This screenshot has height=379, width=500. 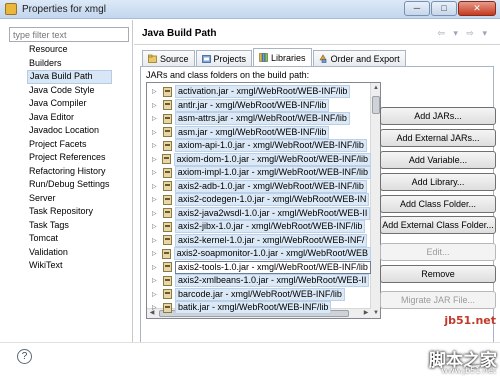 What do you see at coordinates (224, 58) in the screenshot?
I see `tab-projects: Projects` at bounding box center [224, 58].